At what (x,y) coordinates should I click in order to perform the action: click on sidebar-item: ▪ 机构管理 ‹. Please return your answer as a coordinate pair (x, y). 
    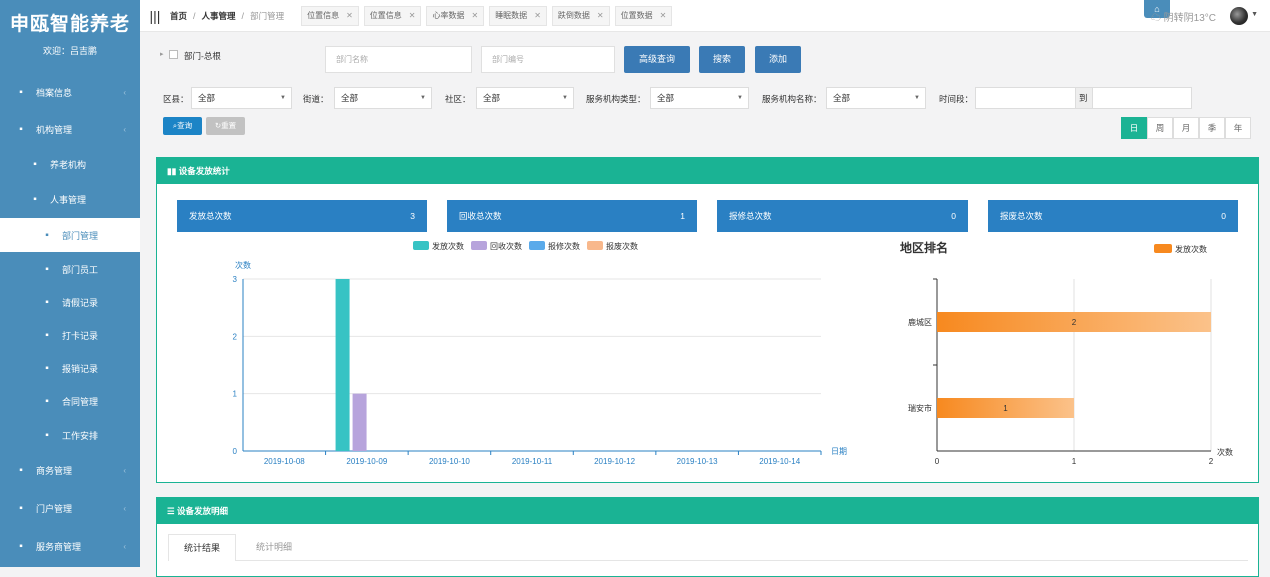
    Looking at the image, I should click on (70, 129).